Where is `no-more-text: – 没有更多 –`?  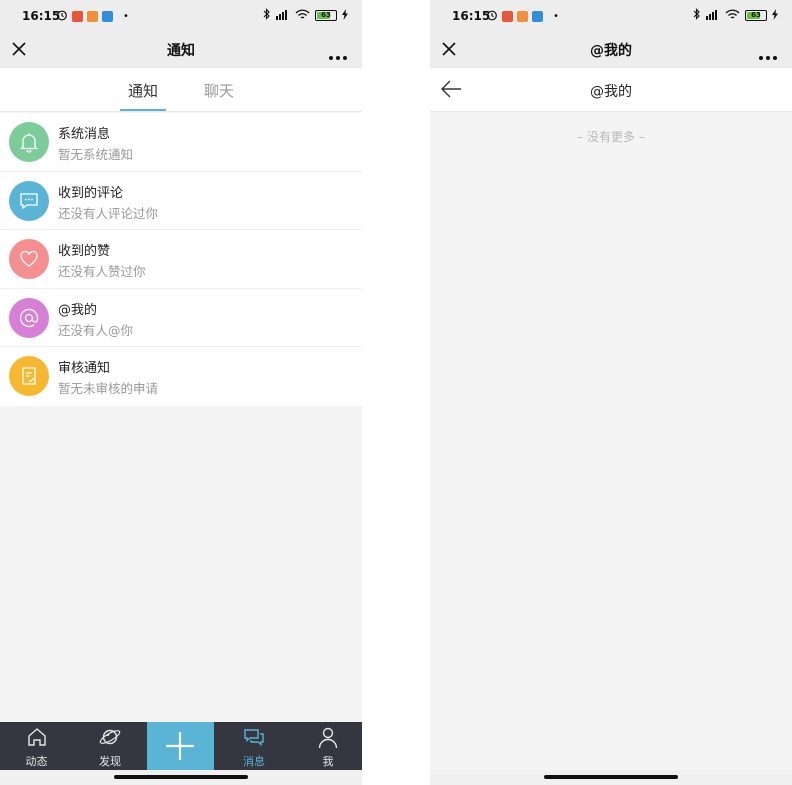 no-more-text: – 没有更多 – is located at coordinates (611, 137).